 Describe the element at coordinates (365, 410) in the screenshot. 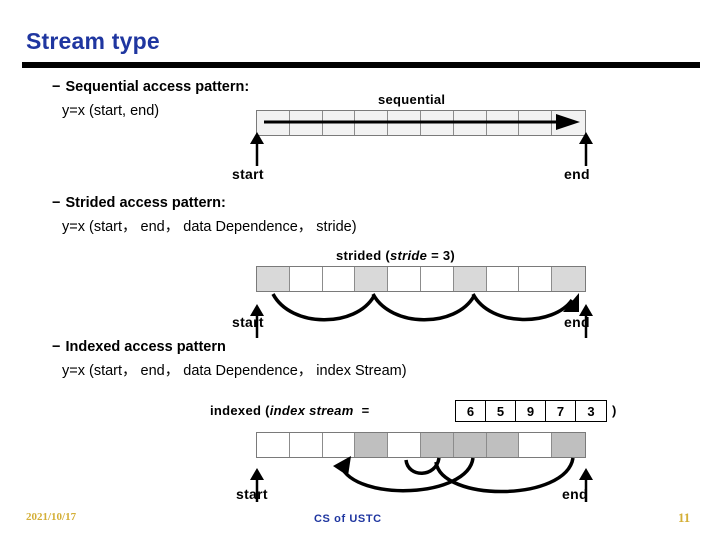

I see `diagram-indexed-caption-equals: =` at that location.